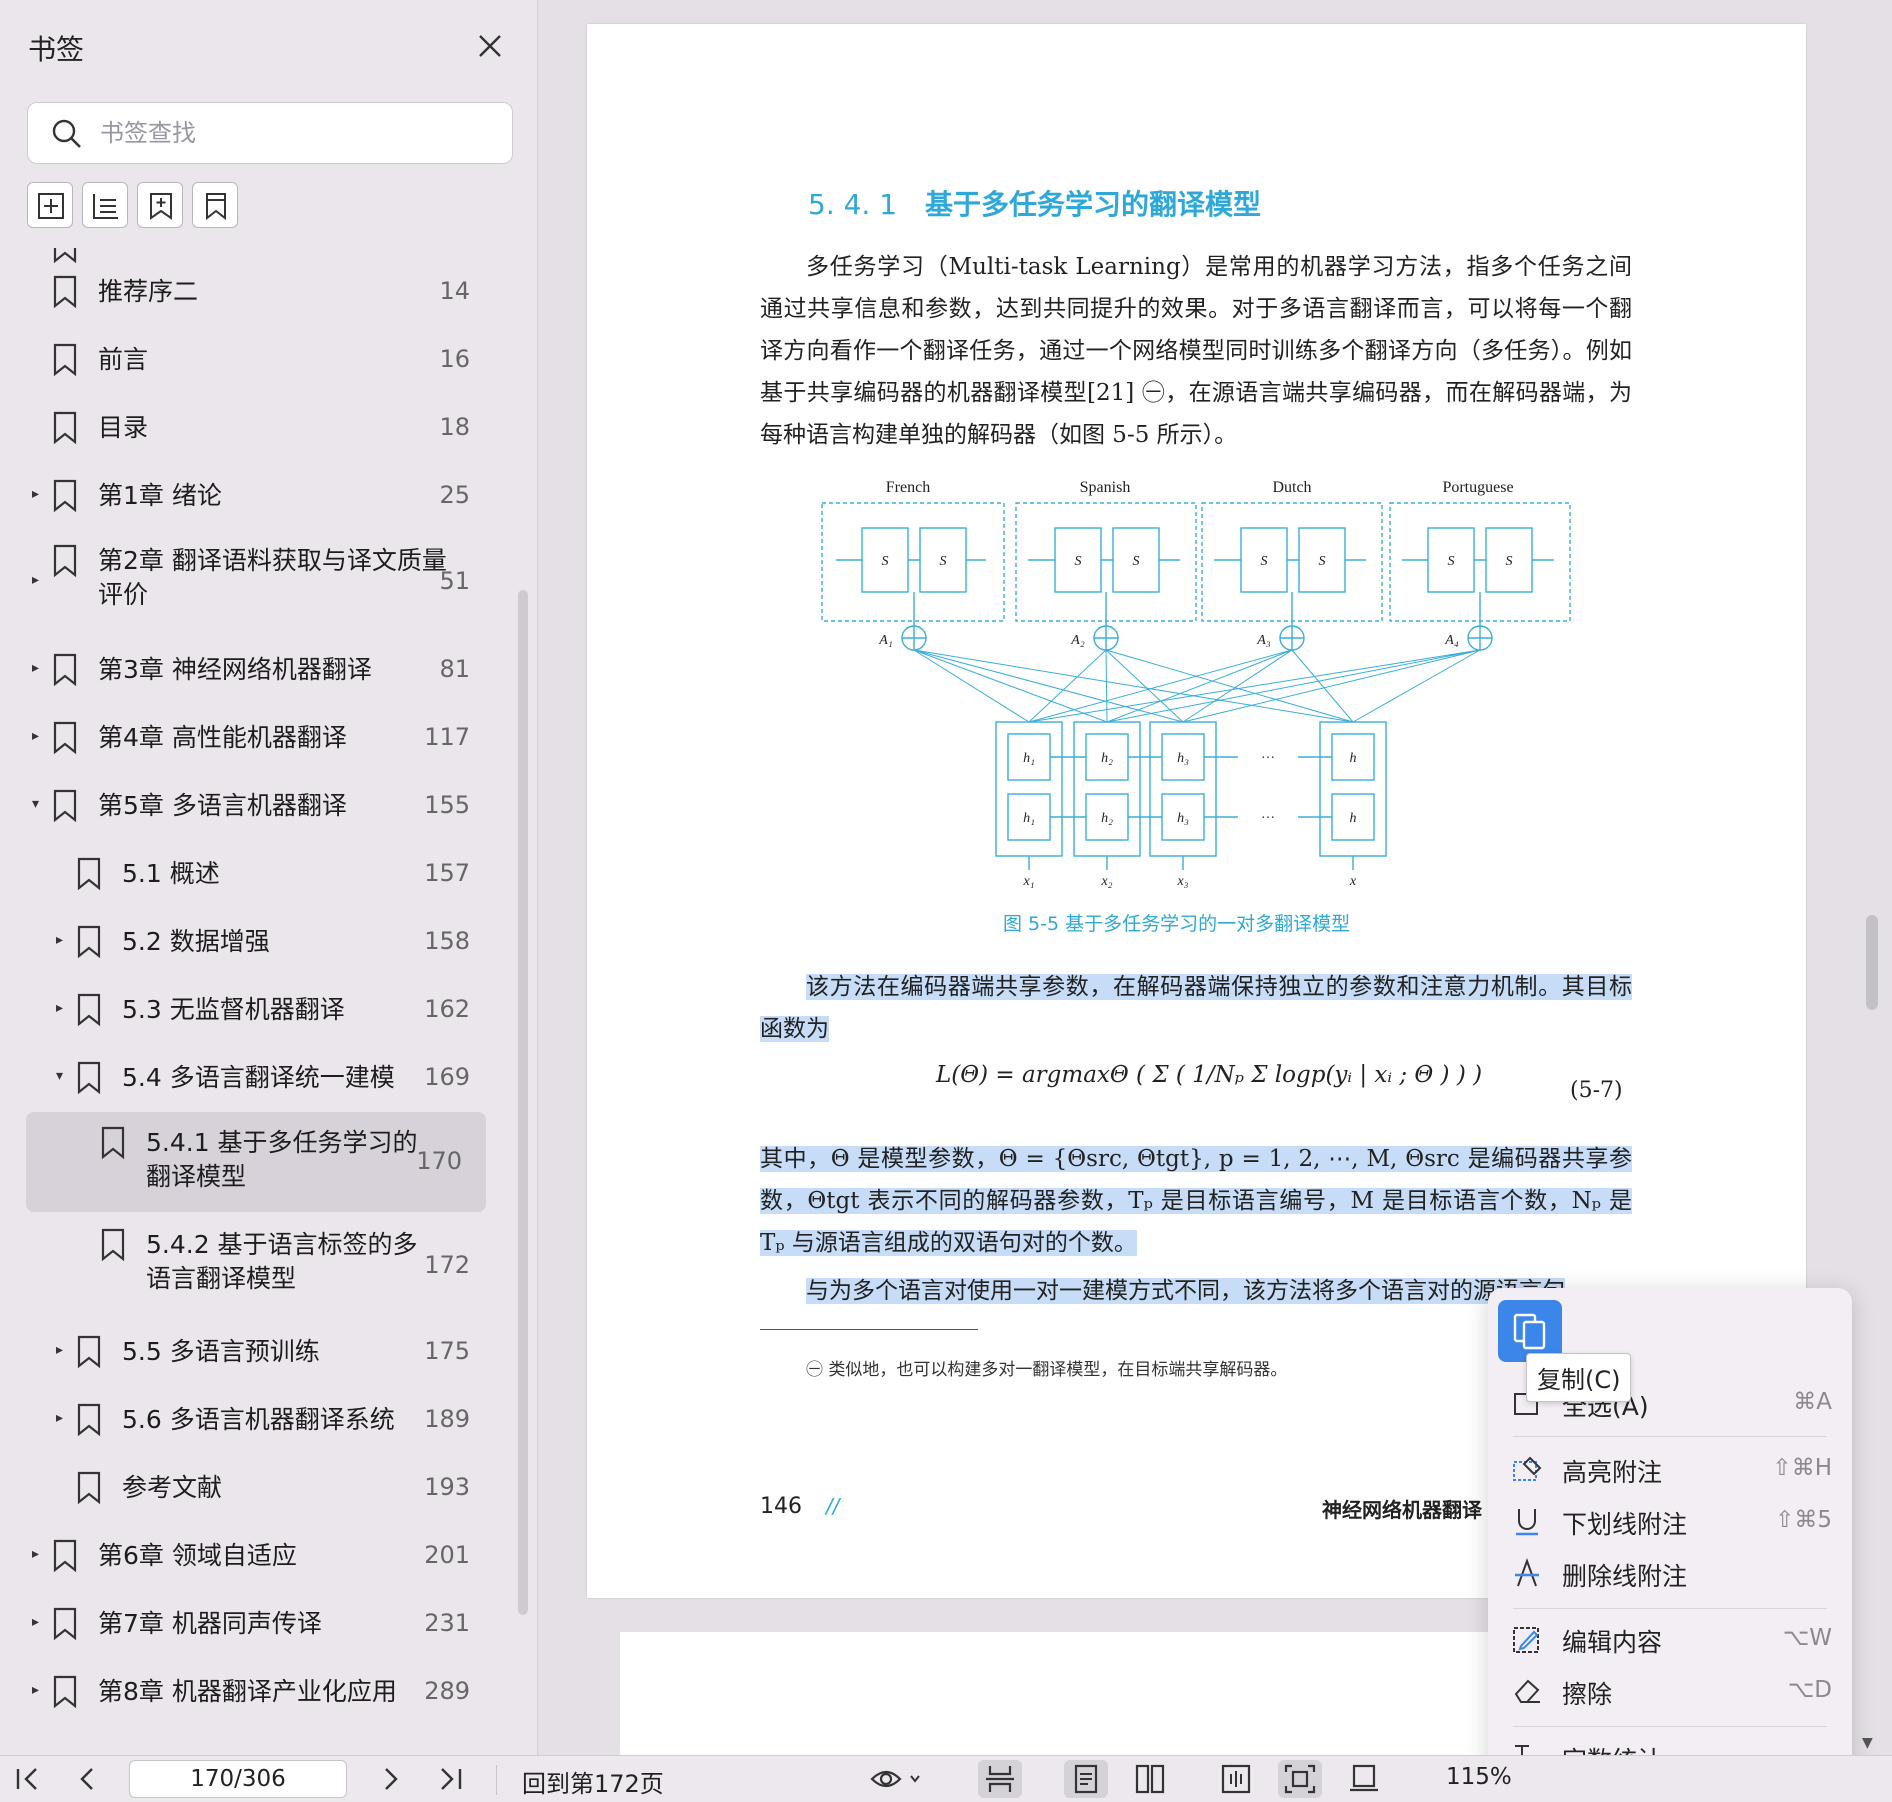 The image size is (1892, 1802). Describe the element at coordinates (282, 1244) in the screenshot. I see `bookmark-label-line: 5.4.2 基于语言标签的多` at that location.